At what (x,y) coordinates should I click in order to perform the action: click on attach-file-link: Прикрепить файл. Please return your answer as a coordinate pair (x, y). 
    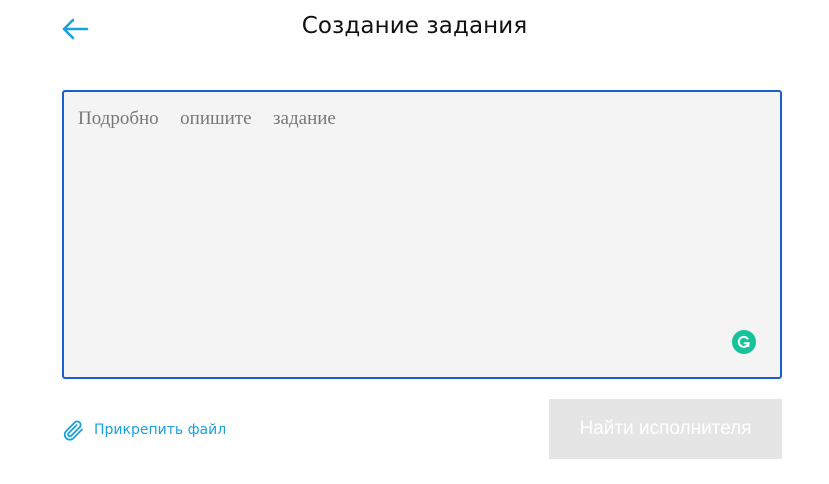
    Looking at the image, I should click on (144, 430).